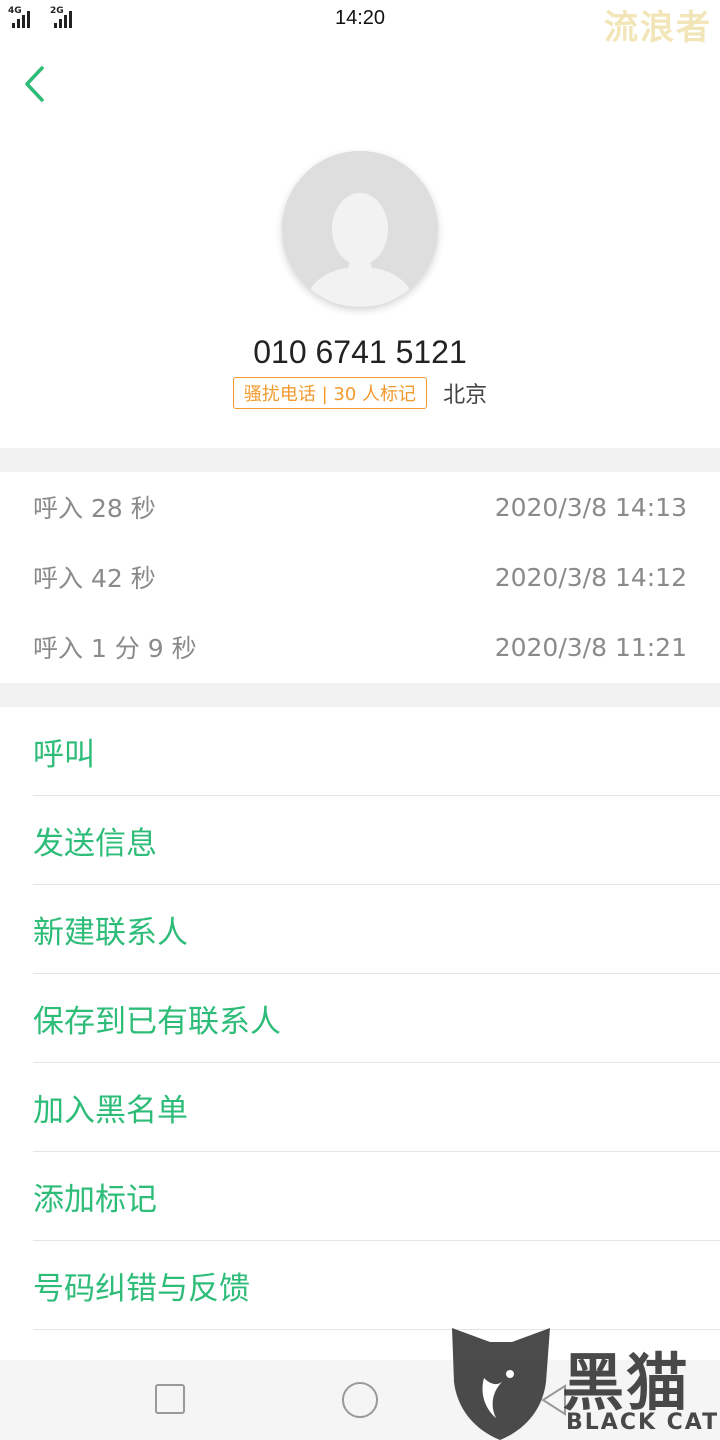 The image size is (720, 1440). Describe the element at coordinates (376, 1107) in the screenshot. I see `add-to-blacklist-button: 加入黑名单` at that location.